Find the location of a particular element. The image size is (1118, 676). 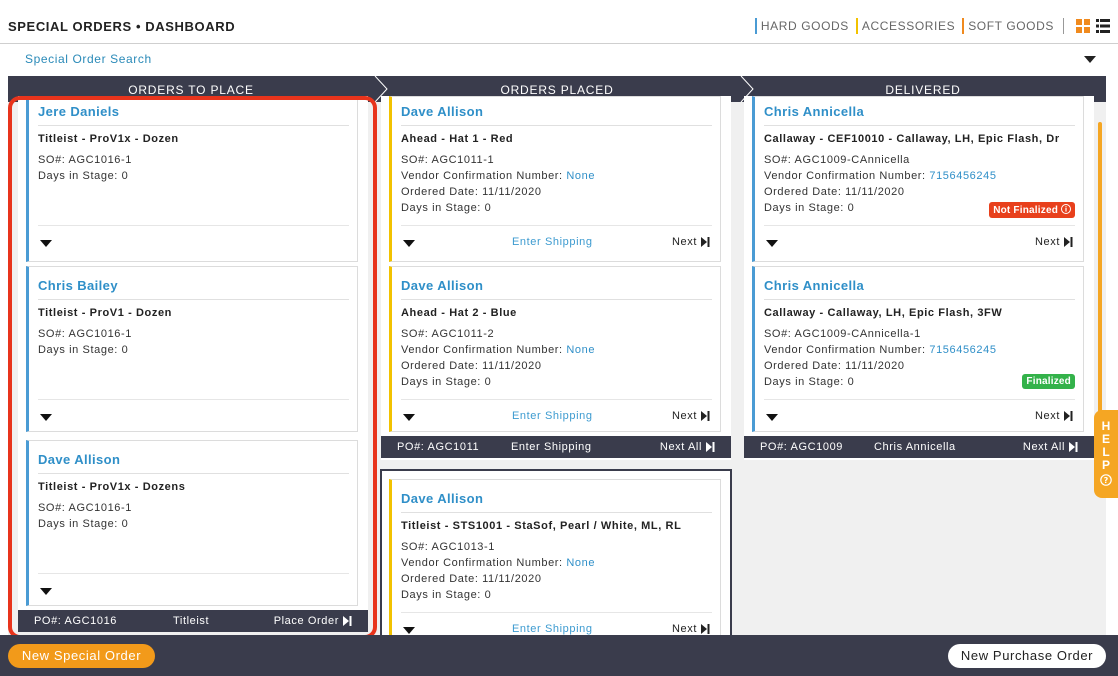

search-label: Special Order Search is located at coordinates (88, 59).